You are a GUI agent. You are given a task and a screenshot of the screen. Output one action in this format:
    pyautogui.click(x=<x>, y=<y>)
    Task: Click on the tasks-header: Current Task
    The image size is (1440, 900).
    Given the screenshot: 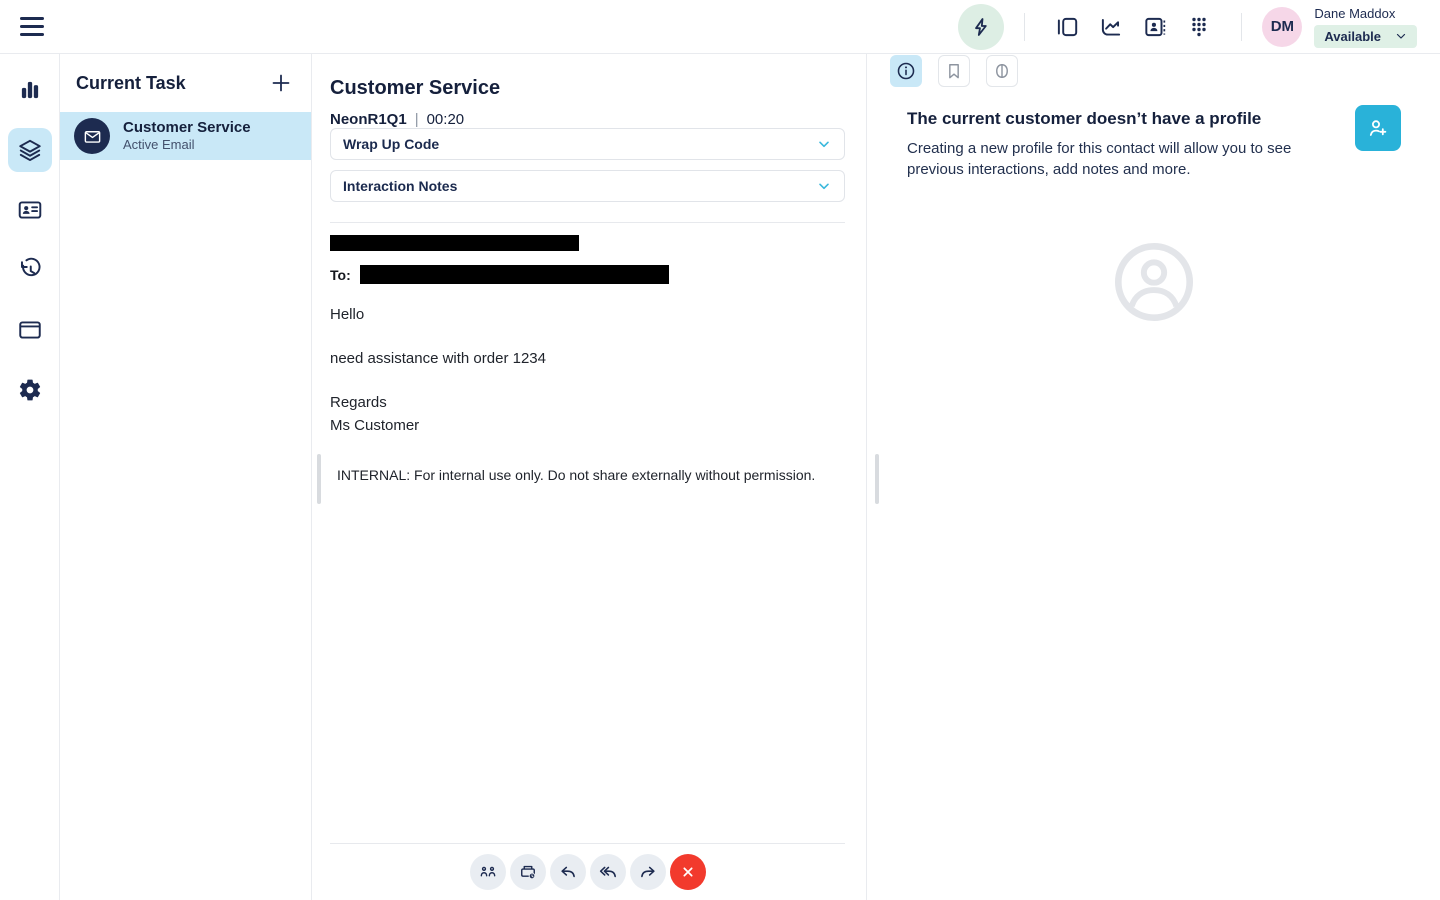 What is the action you would take?
    pyautogui.click(x=185, y=83)
    